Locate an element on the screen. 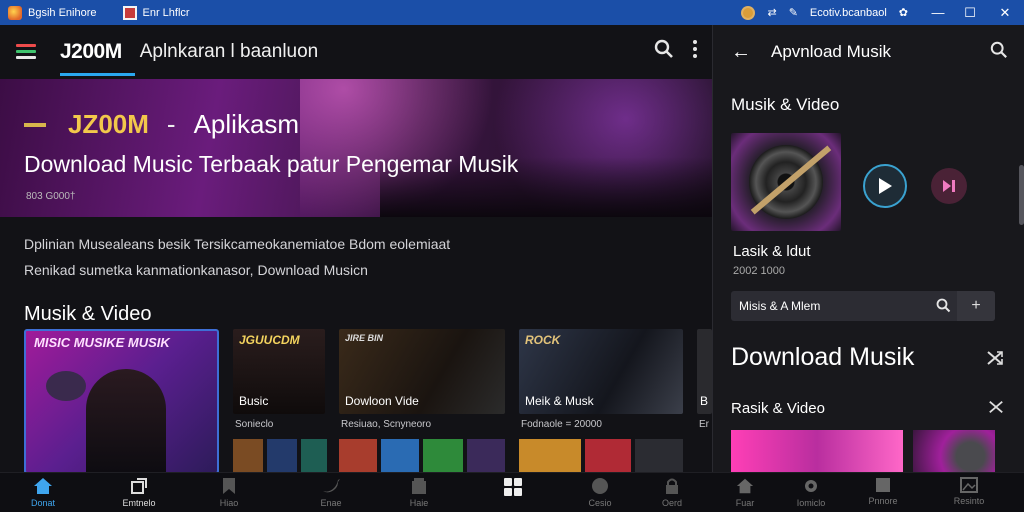 The width and height of the screenshot is (1024, 512). nav-item-images: Resinto is located at coordinates (969, 491).